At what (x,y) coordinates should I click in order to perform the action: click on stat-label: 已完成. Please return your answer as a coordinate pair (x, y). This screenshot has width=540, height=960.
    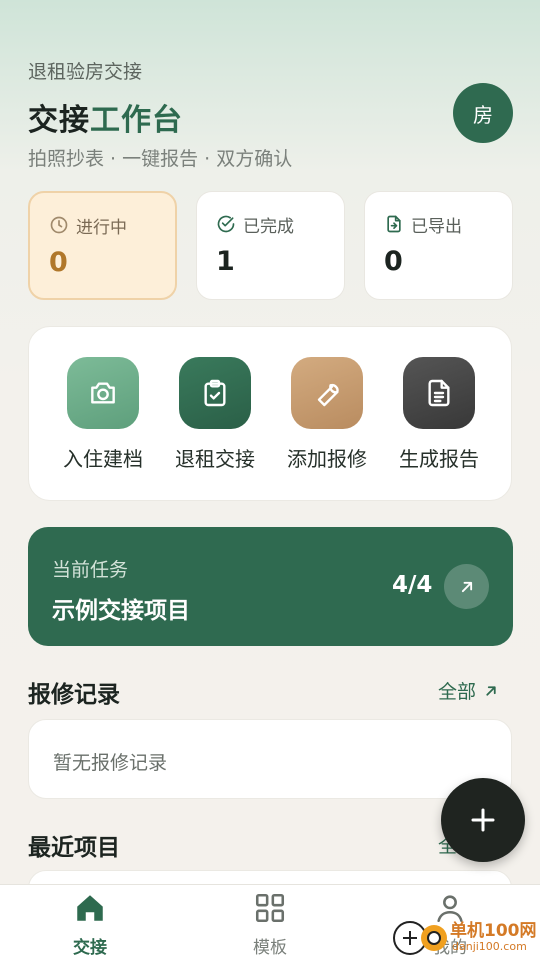
    Looking at the image, I should click on (268, 226).